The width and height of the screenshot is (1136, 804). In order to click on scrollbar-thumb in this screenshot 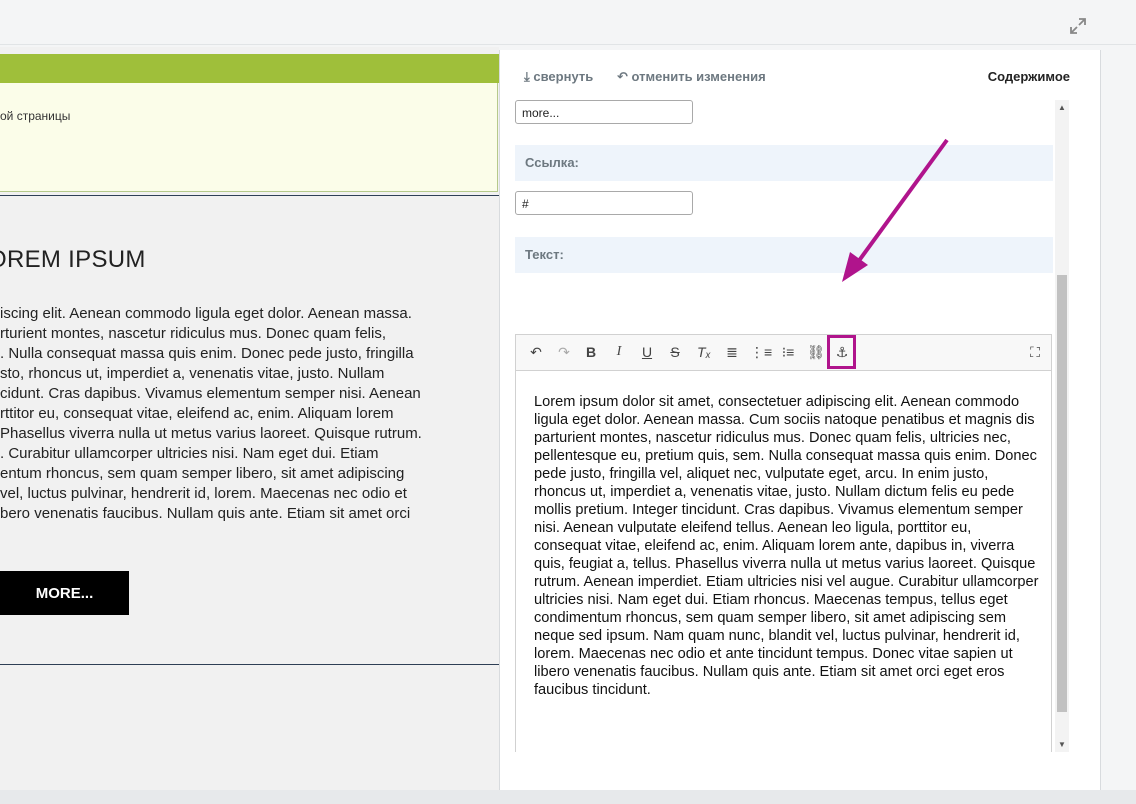, I will do `click(1062, 493)`.